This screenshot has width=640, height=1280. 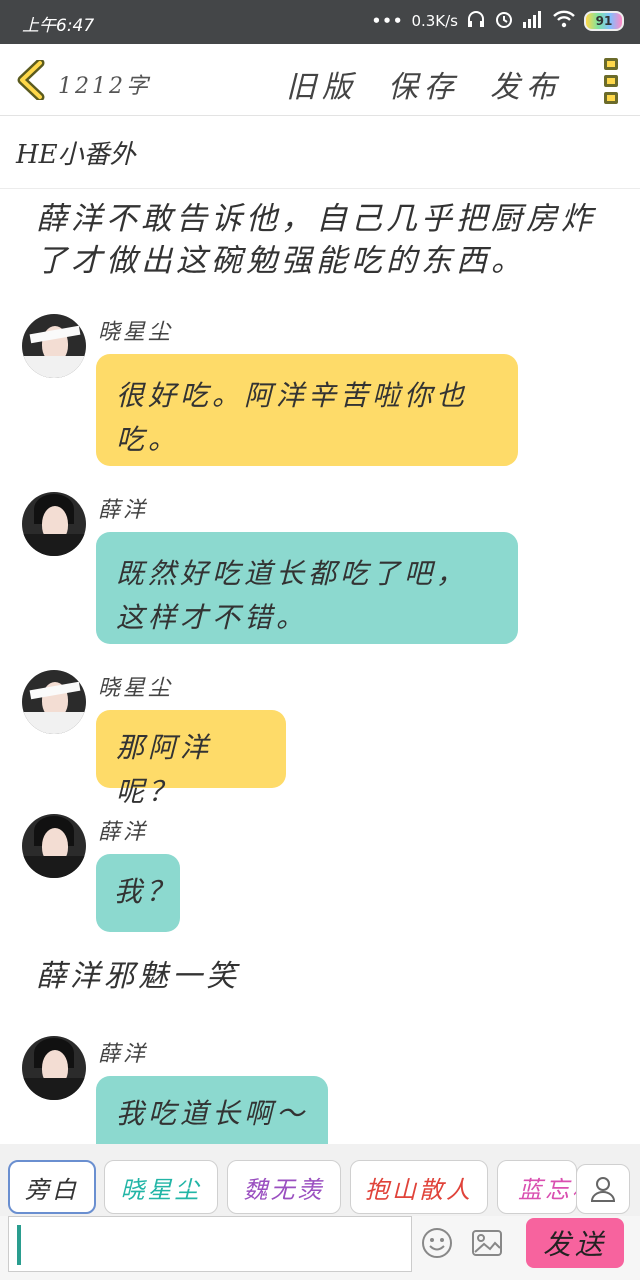 What do you see at coordinates (284, 1187) in the screenshot?
I see `character-chip: 魏无羡` at bounding box center [284, 1187].